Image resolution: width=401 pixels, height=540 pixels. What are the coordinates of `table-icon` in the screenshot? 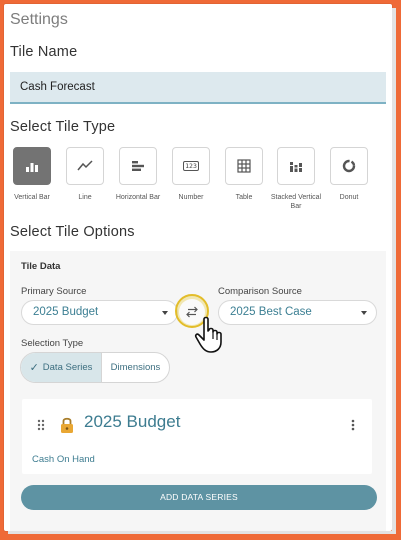 It's located at (244, 166).